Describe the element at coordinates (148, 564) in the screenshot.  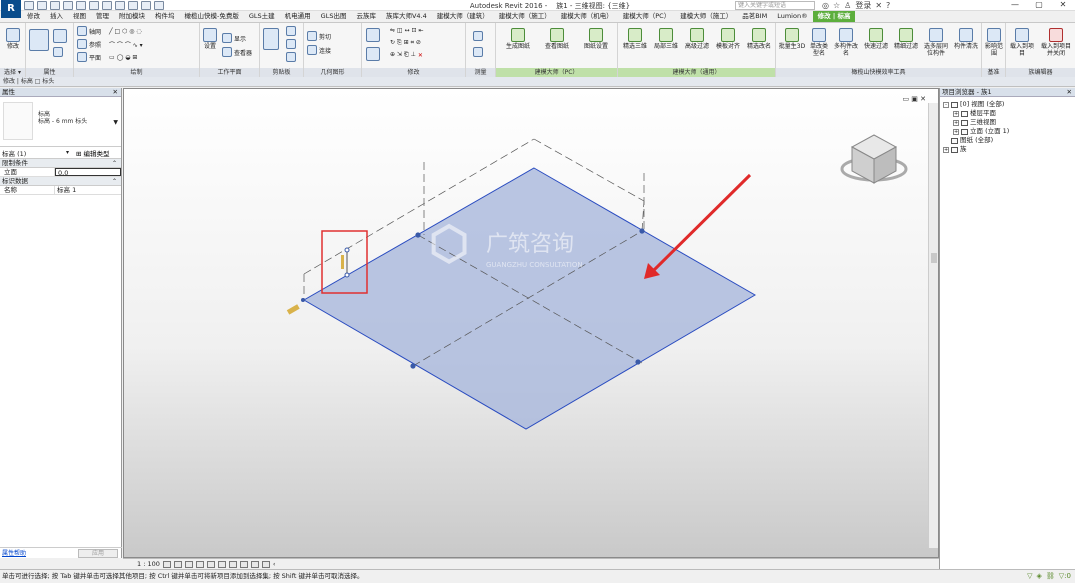
I see `scale-label: 1 : 100` at that location.